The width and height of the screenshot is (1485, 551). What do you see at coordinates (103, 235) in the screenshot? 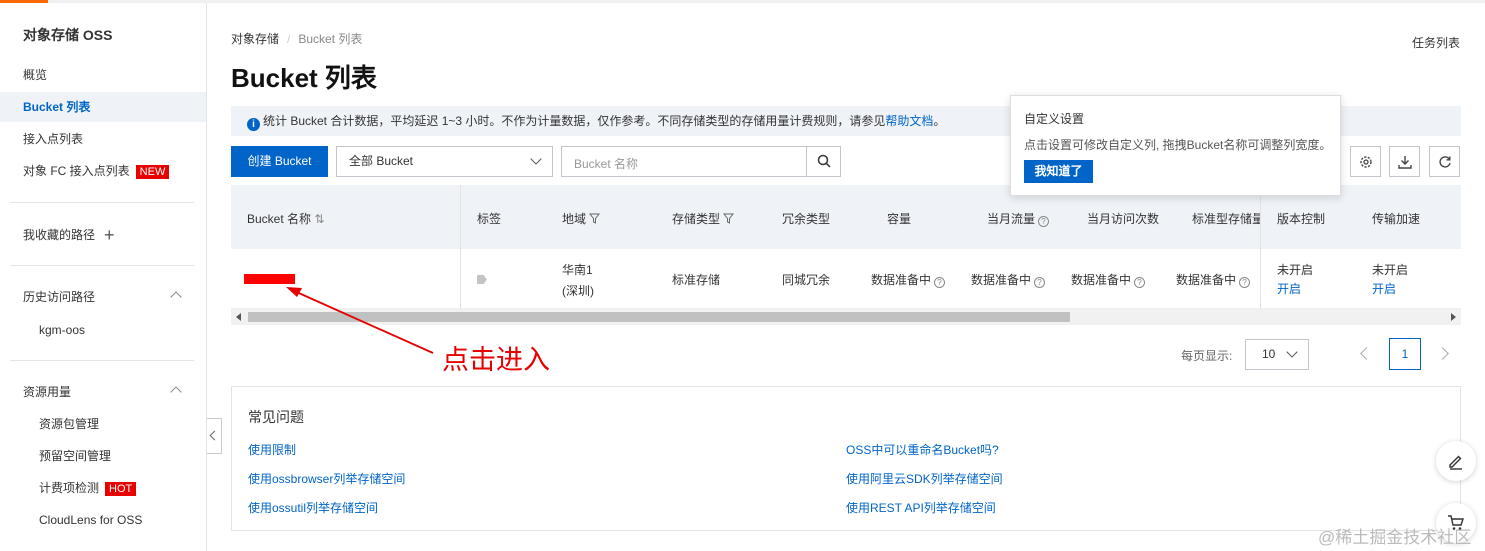
I see `sidebar-item-favorites: 我收藏的路径 +` at bounding box center [103, 235].